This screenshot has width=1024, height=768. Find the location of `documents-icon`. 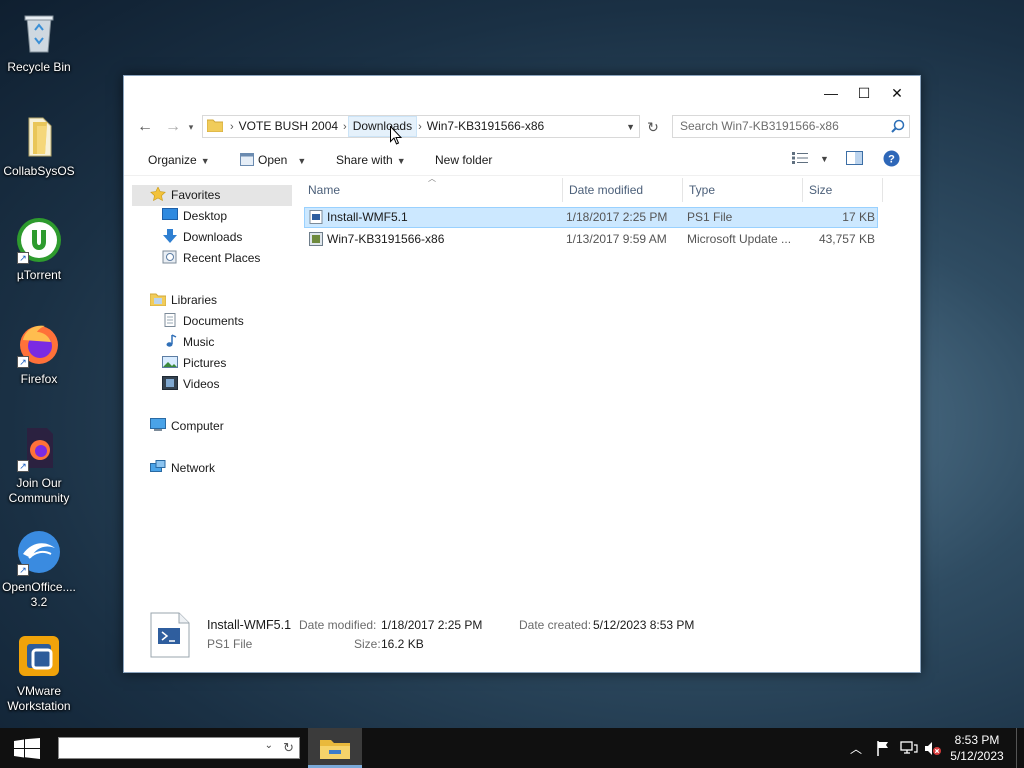

documents-icon is located at coordinates (170, 320).